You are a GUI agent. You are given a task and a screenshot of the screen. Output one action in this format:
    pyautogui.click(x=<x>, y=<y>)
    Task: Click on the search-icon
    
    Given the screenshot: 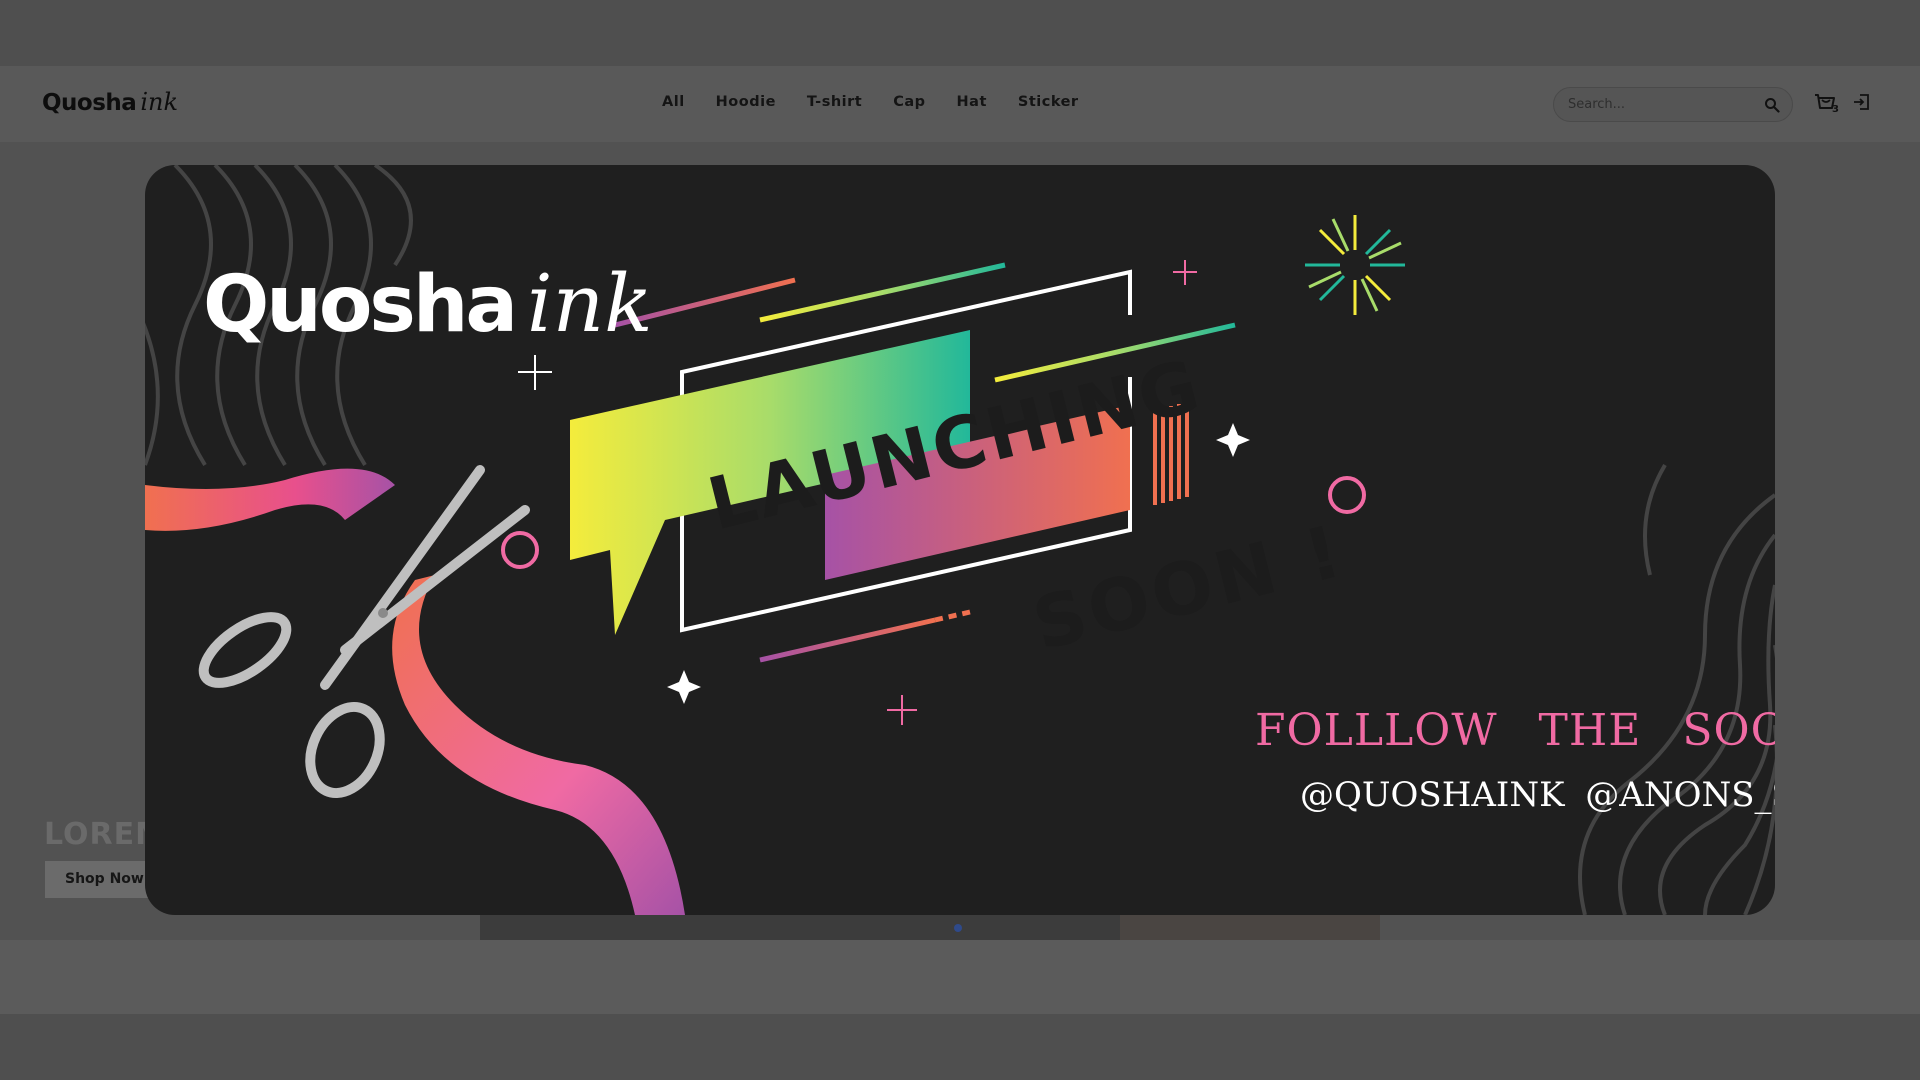 What is the action you would take?
    pyautogui.click(x=1772, y=105)
    